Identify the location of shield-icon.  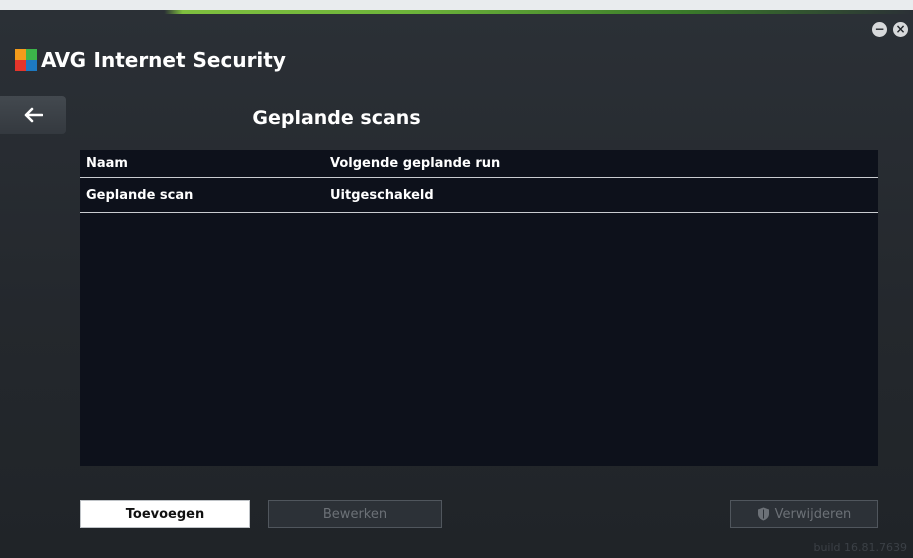
(763, 514).